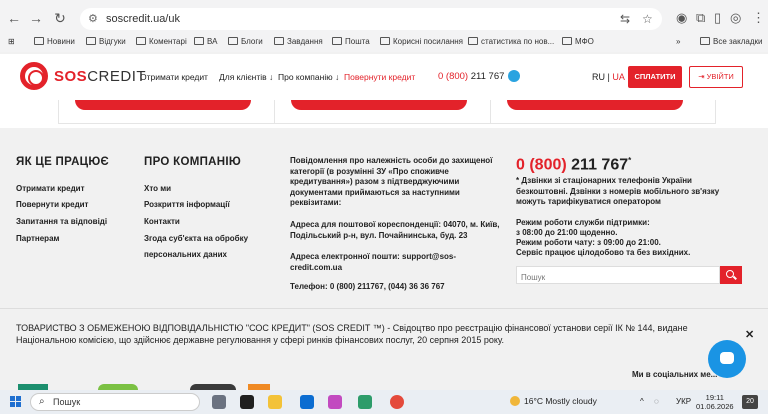  I want to click on footer-link: Партнерам, so click(37, 238).